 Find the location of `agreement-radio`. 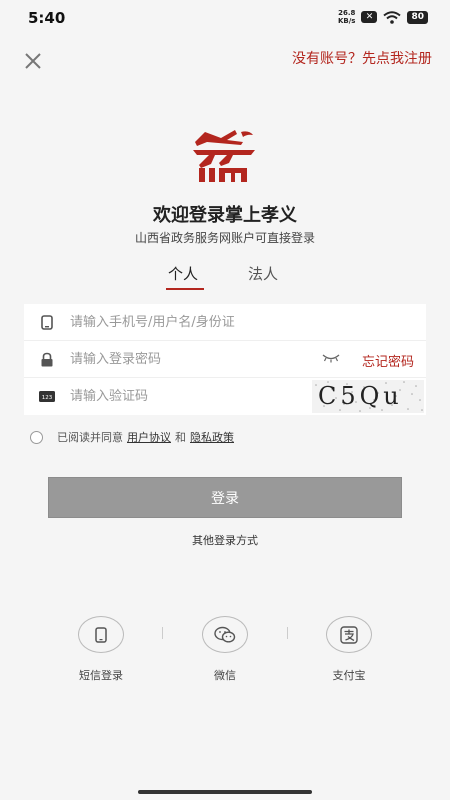

agreement-radio is located at coordinates (36, 437).